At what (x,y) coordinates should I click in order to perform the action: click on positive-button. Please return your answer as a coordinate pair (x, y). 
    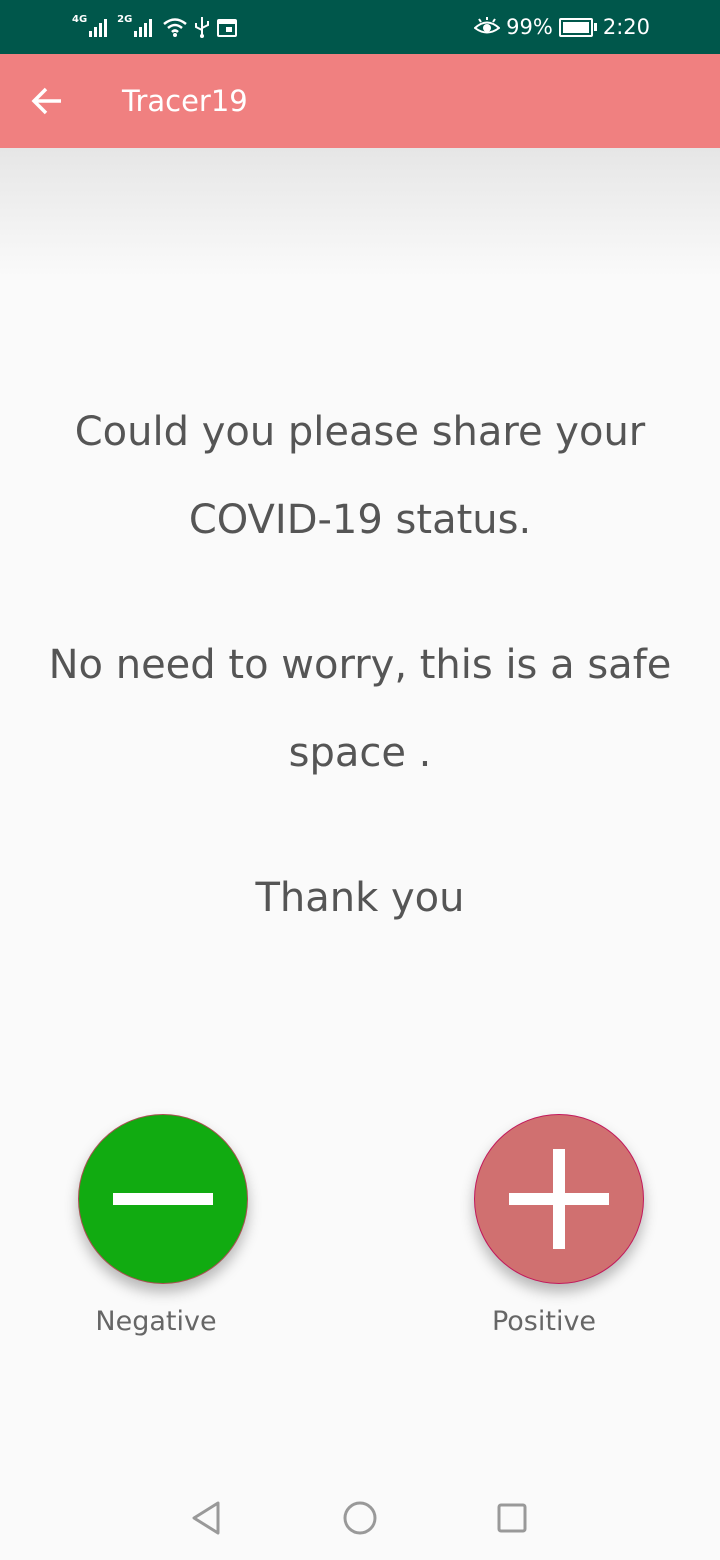
    Looking at the image, I should click on (559, 1199).